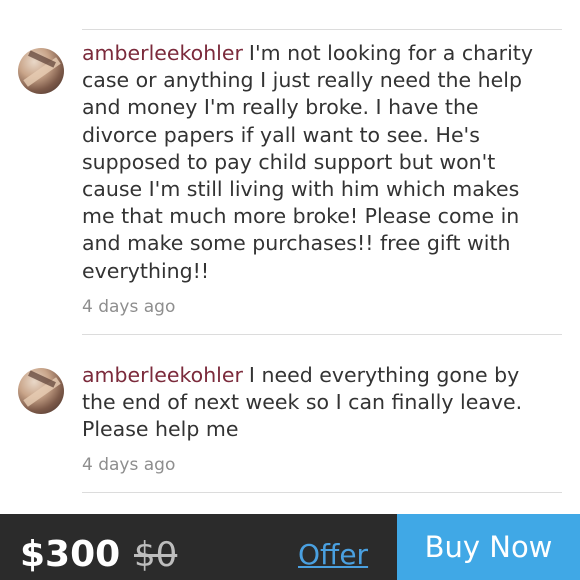 Image resolution: width=580 pixels, height=580 pixels. Describe the element at coordinates (322, 29) in the screenshot. I see `divider-top` at that location.